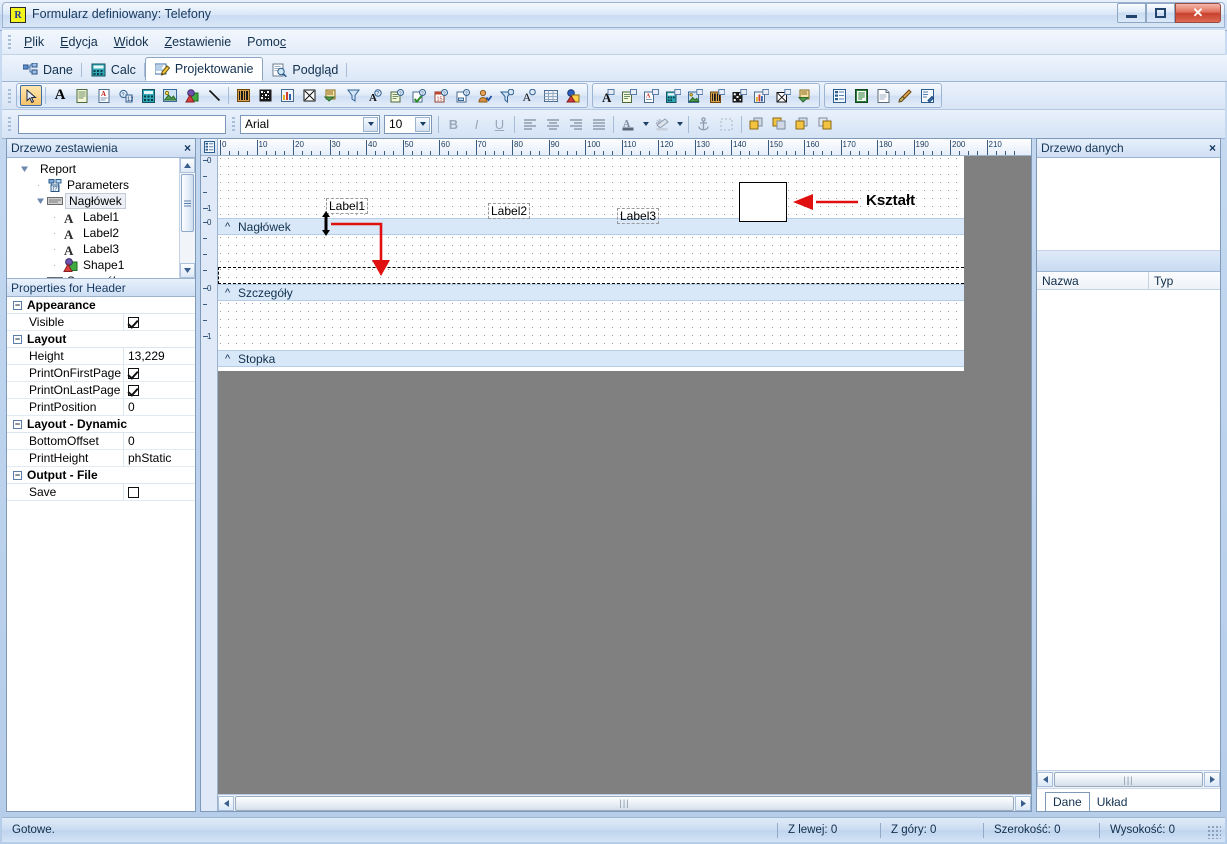  I want to click on anchor-button, so click(703, 124).